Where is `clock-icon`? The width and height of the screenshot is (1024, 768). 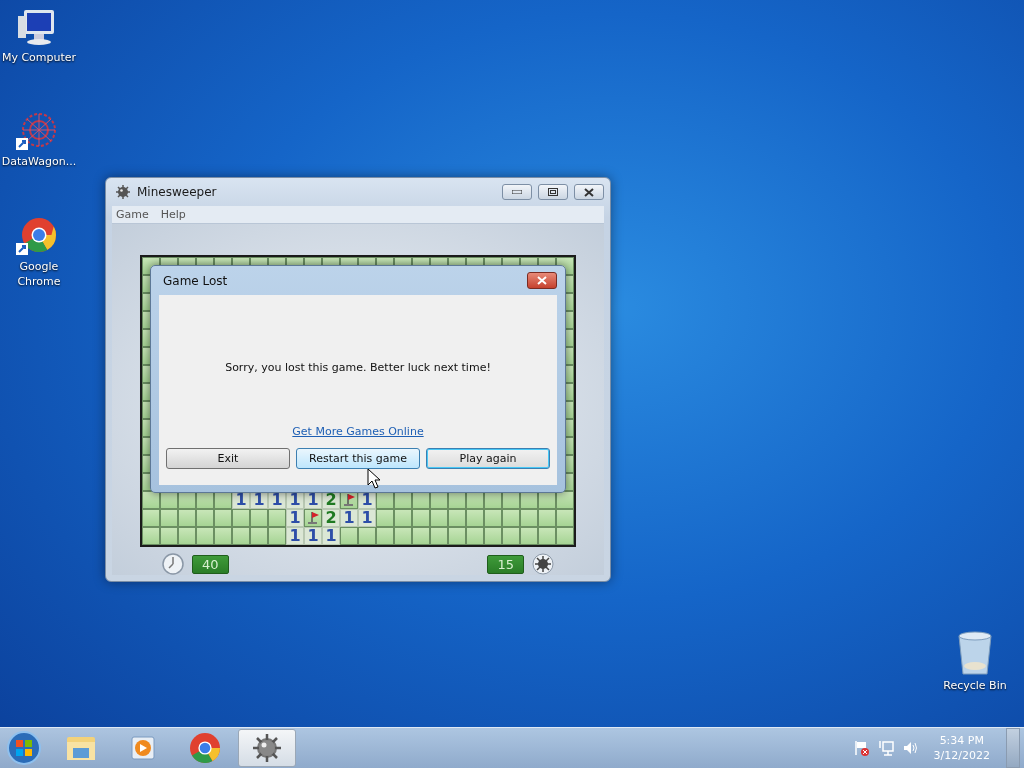
clock-icon is located at coordinates (173, 564).